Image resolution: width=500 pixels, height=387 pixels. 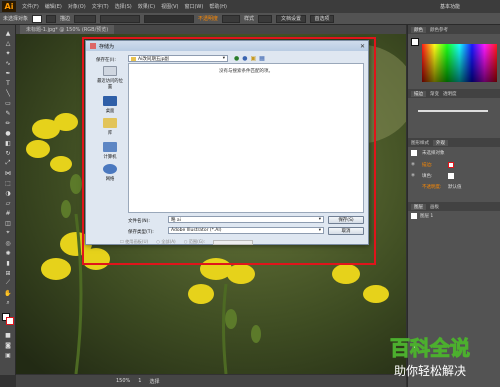 I want to click on width-tool-icon: ⋈, so click(x=8, y=173).